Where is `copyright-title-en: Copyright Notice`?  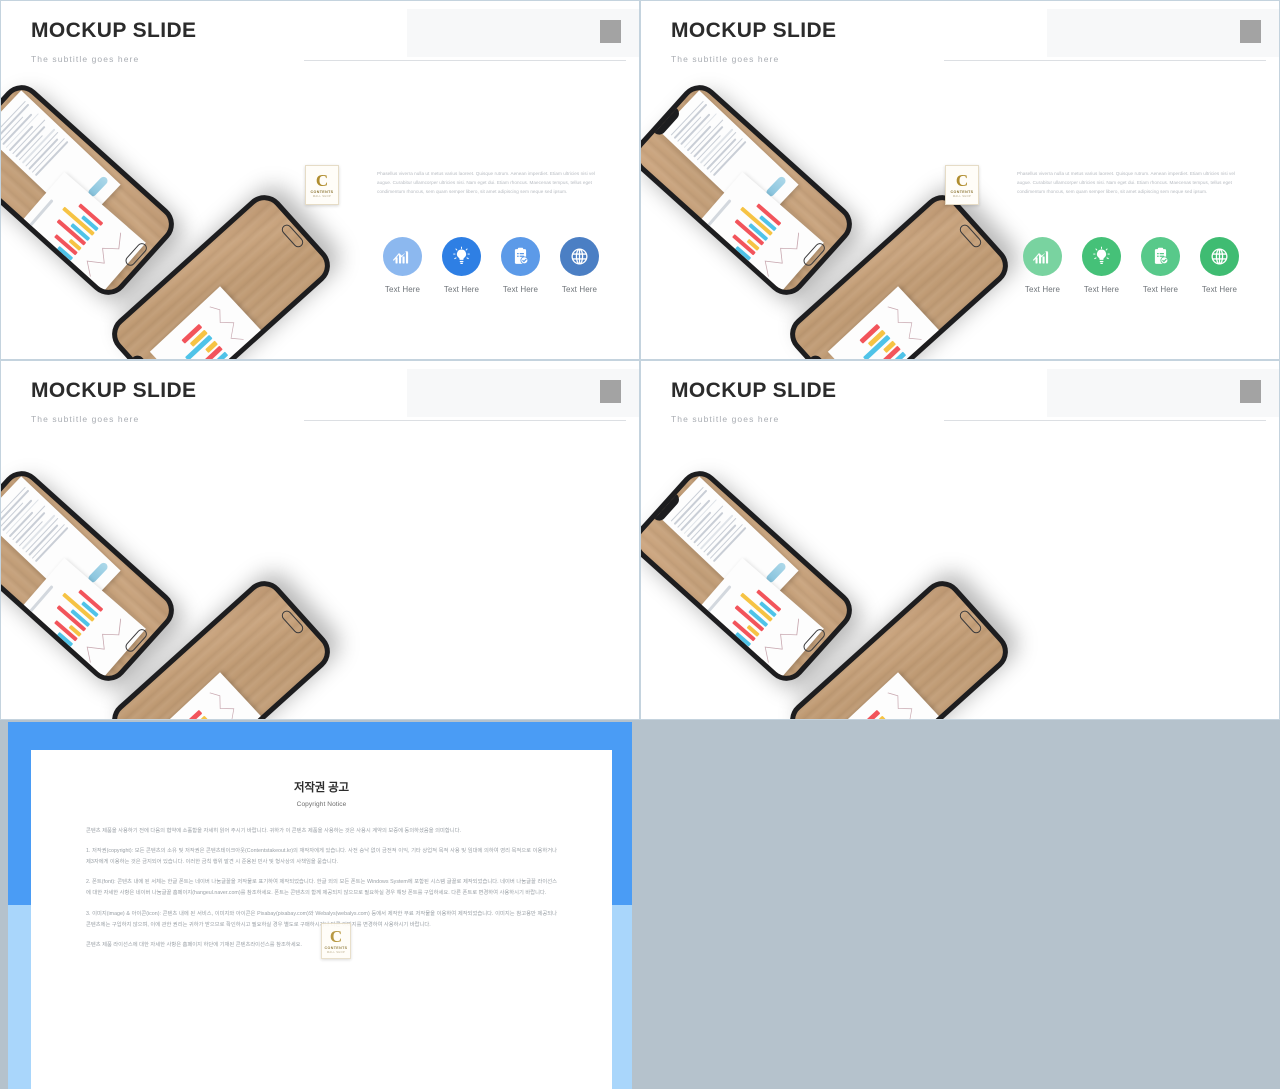 copyright-title-en: Copyright Notice is located at coordinates (321, 804).